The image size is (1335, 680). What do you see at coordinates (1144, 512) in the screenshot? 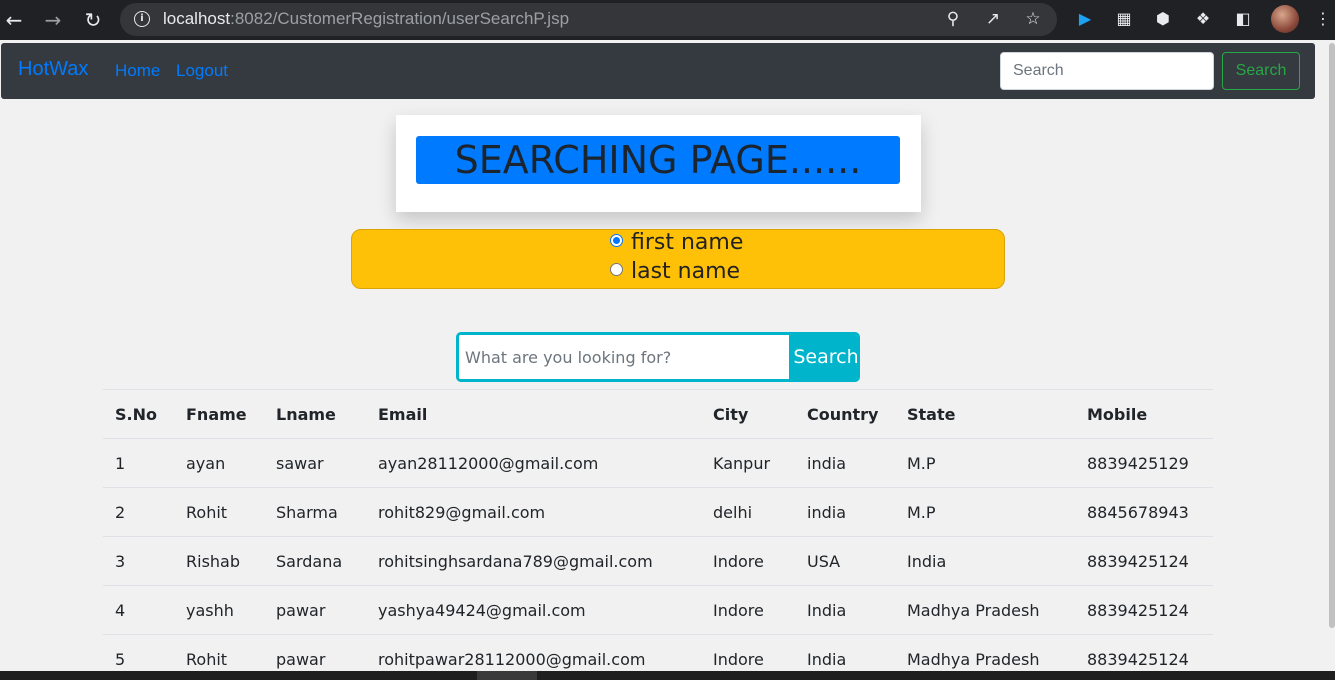
I see `cell-mobile: 8845678943` at bounding box center [1144, 512].